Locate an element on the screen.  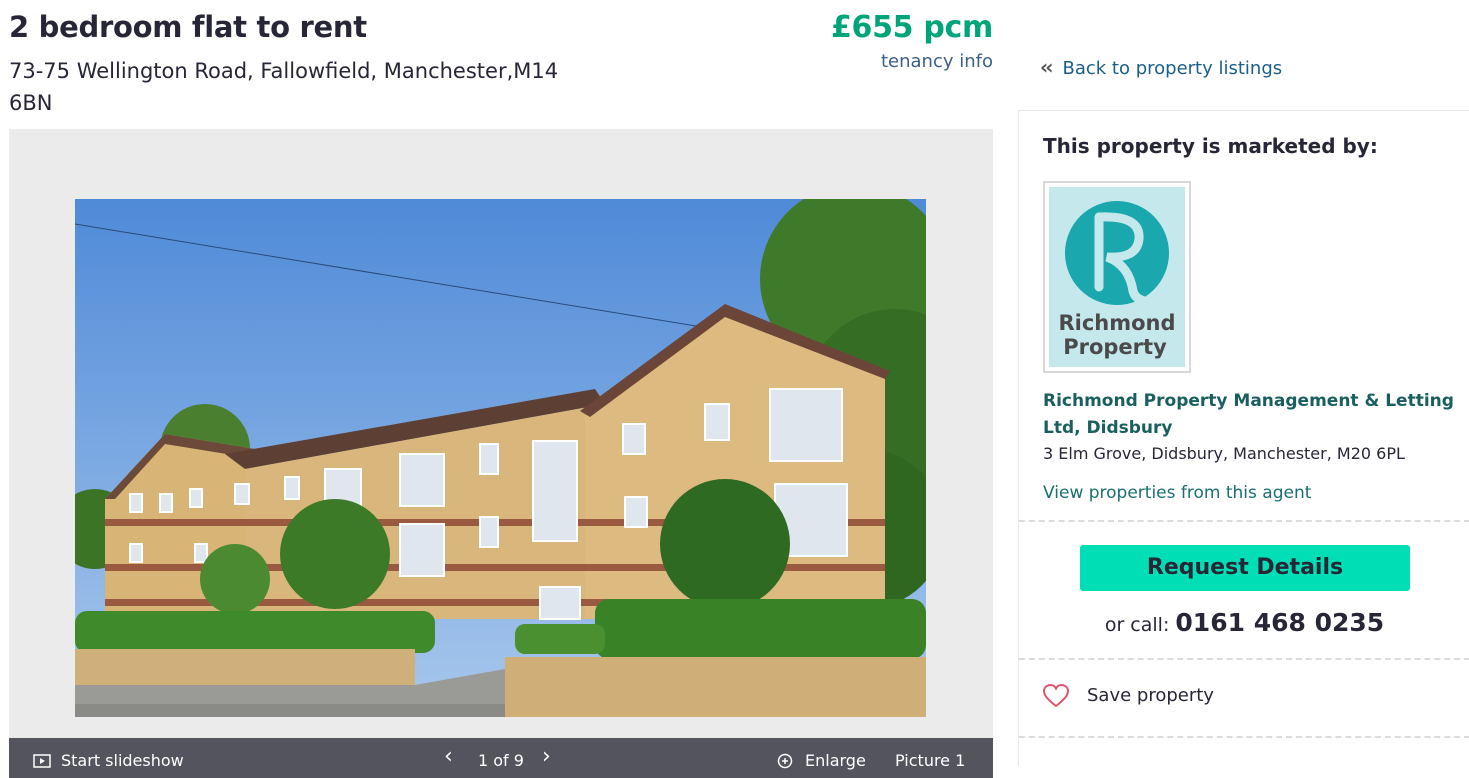
start-slideshow-button: Start slideshow is located at coordinates (108, 760).